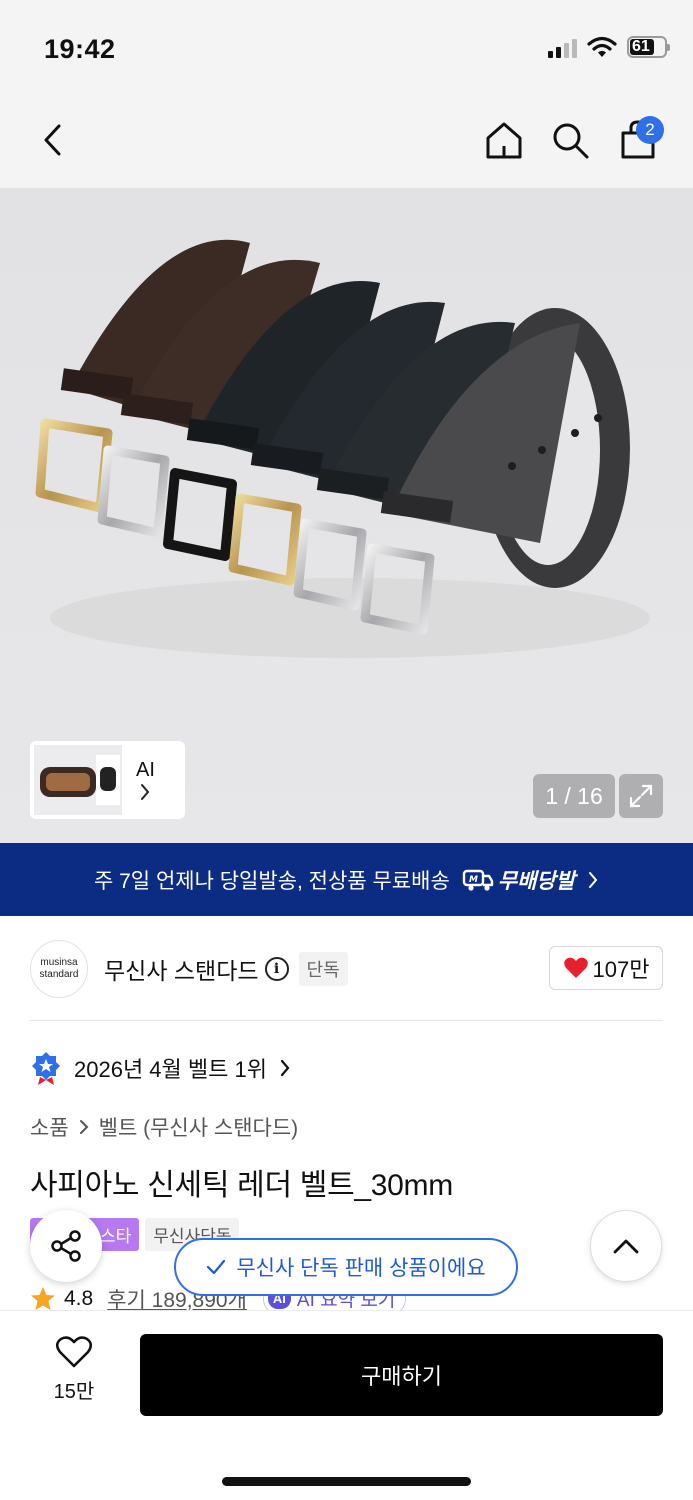  I want to click on status-time: 19:42, so click(80, 49).